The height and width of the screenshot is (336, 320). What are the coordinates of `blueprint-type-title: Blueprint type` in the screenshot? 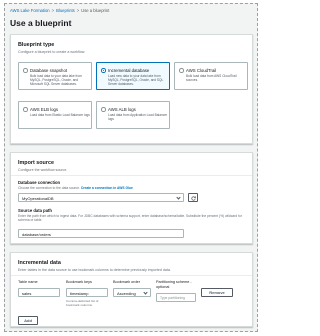 It's located at (36, 45).